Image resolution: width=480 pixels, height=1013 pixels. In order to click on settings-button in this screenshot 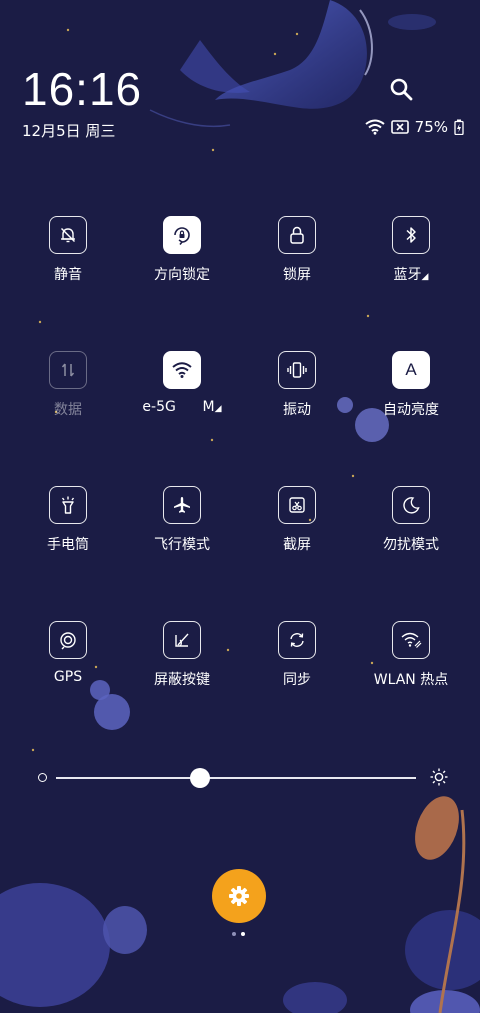, I will do `click(239, 896)`.